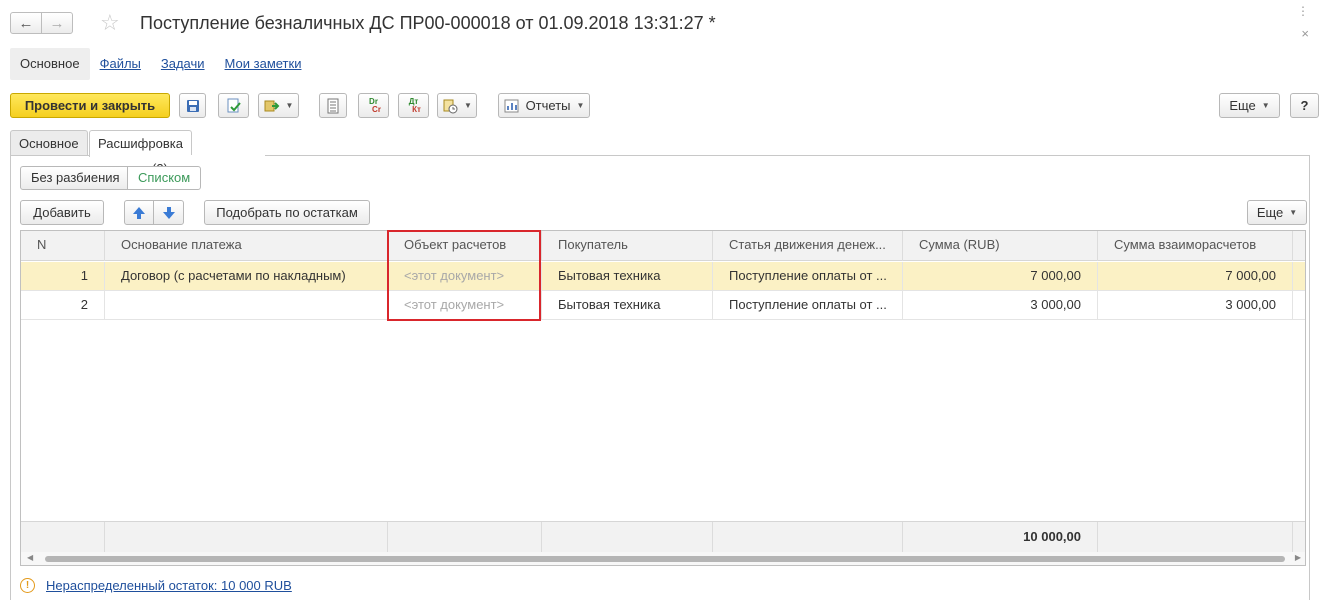 The width and height of the screenshot is (1319, 600). I want to click on panel-link-main: Основное, so click(50, 64).